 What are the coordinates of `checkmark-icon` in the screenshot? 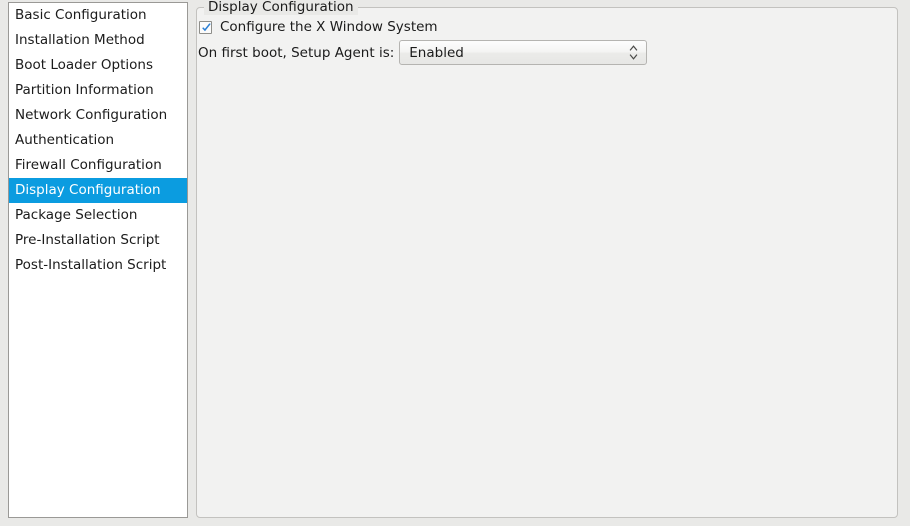 It's located at (206, 26).